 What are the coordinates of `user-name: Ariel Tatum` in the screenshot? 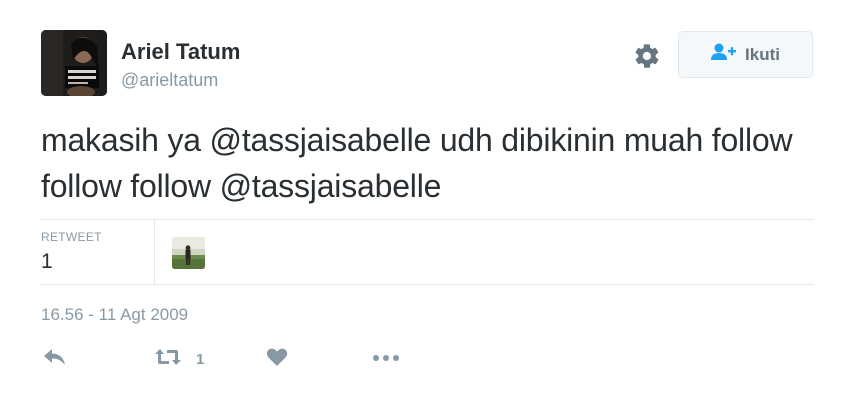 It's located at (180, 52).